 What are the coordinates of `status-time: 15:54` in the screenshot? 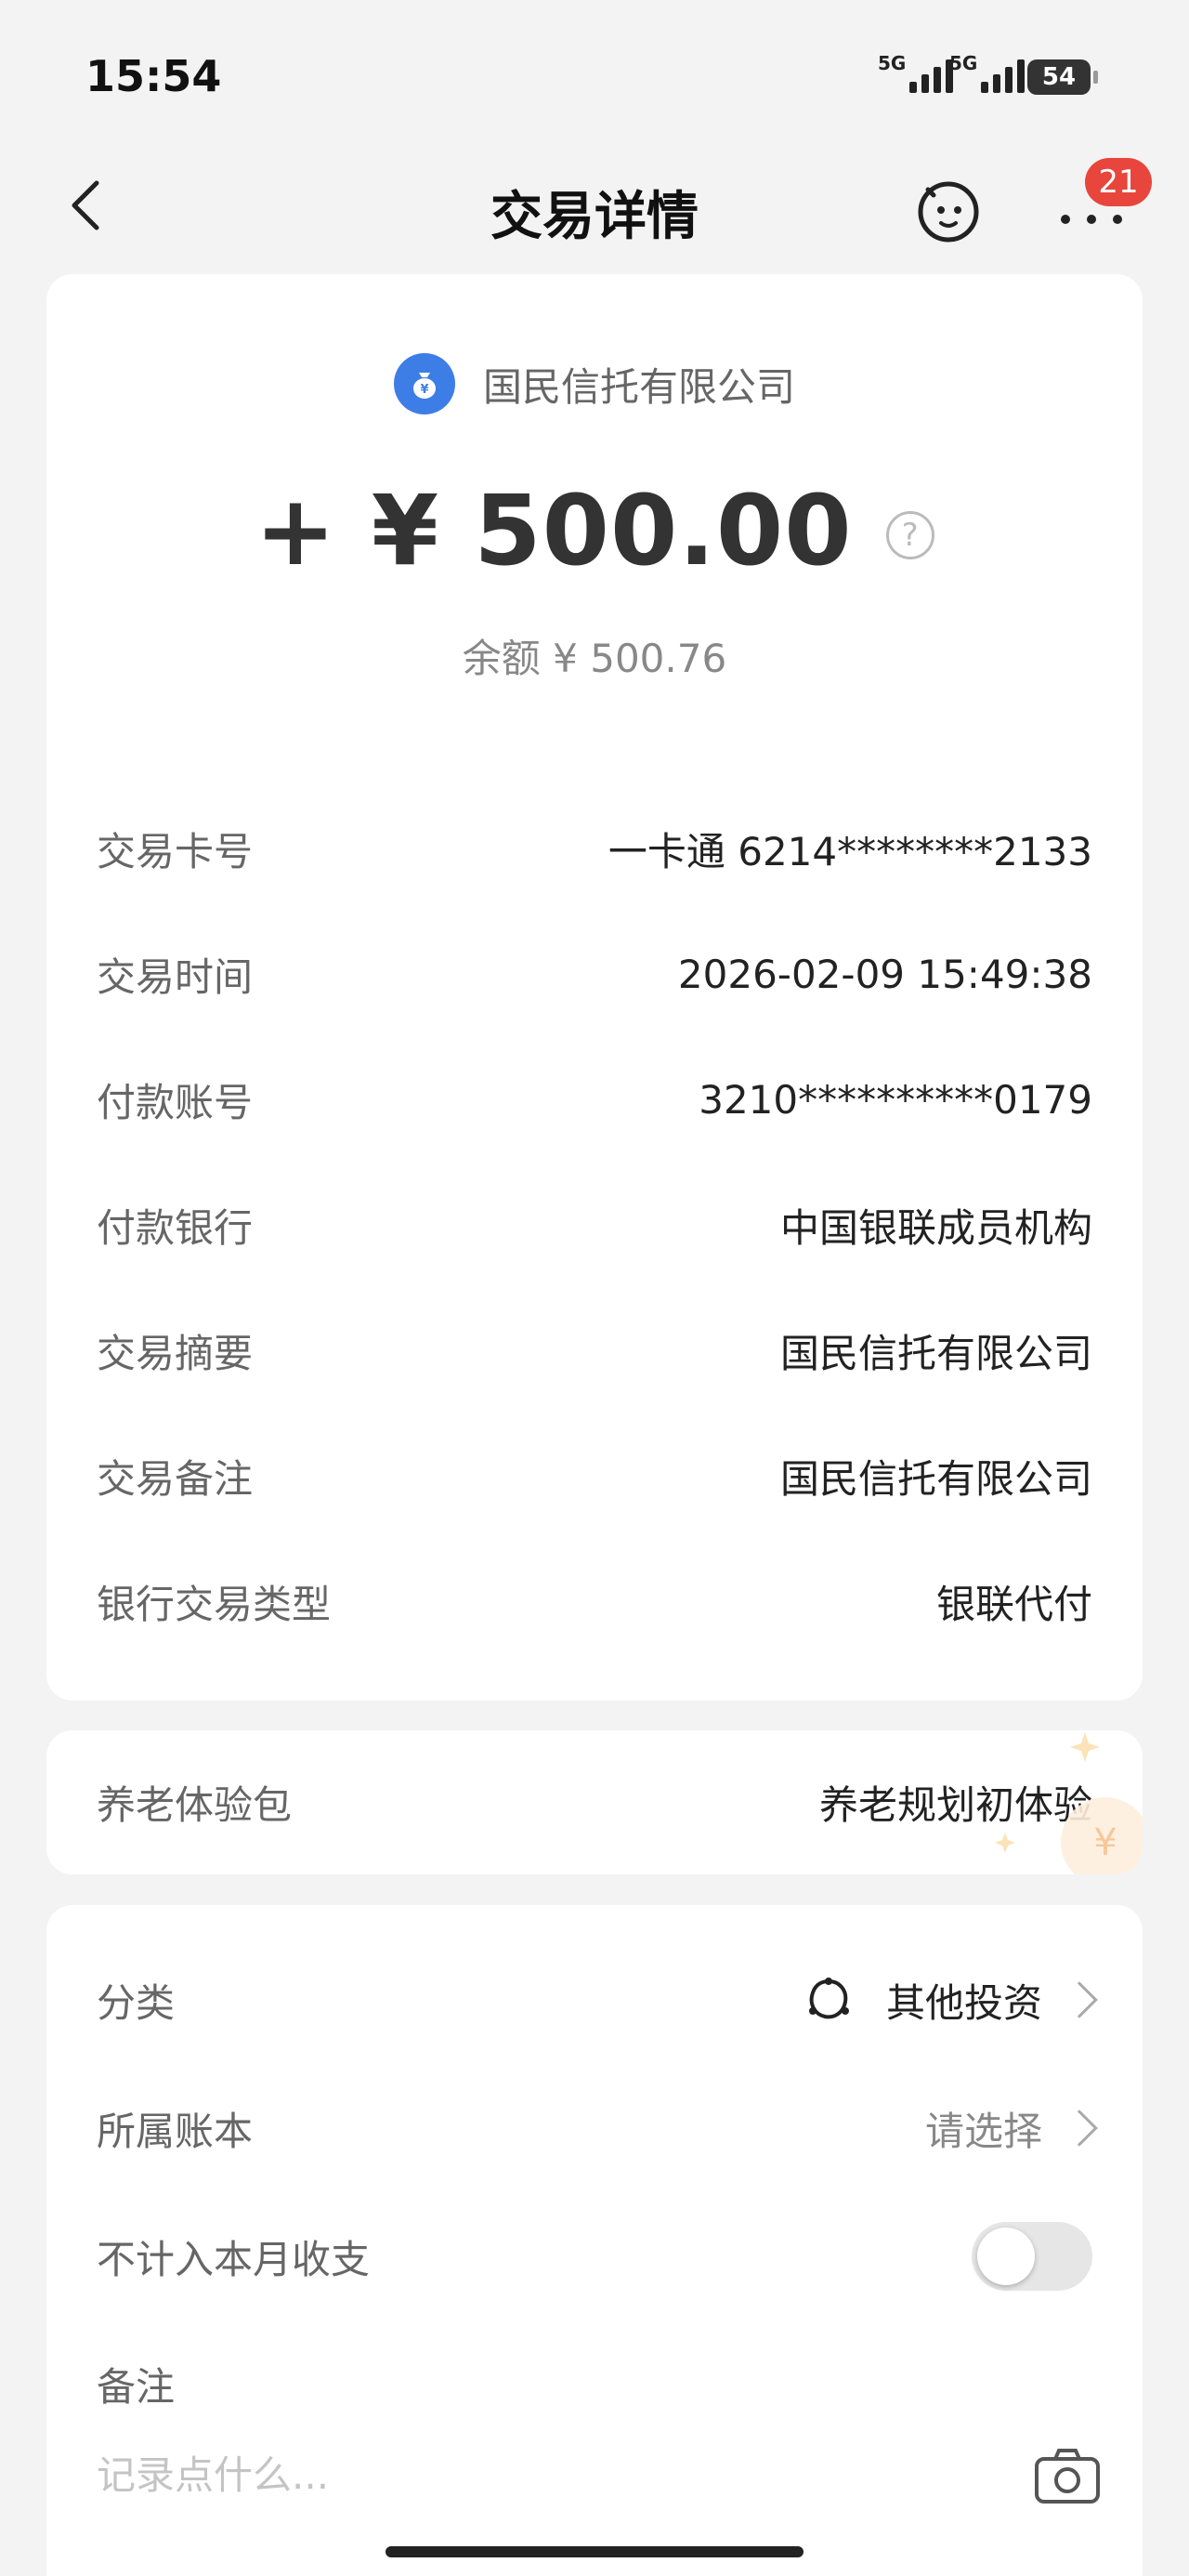 It's located at (154, 76).